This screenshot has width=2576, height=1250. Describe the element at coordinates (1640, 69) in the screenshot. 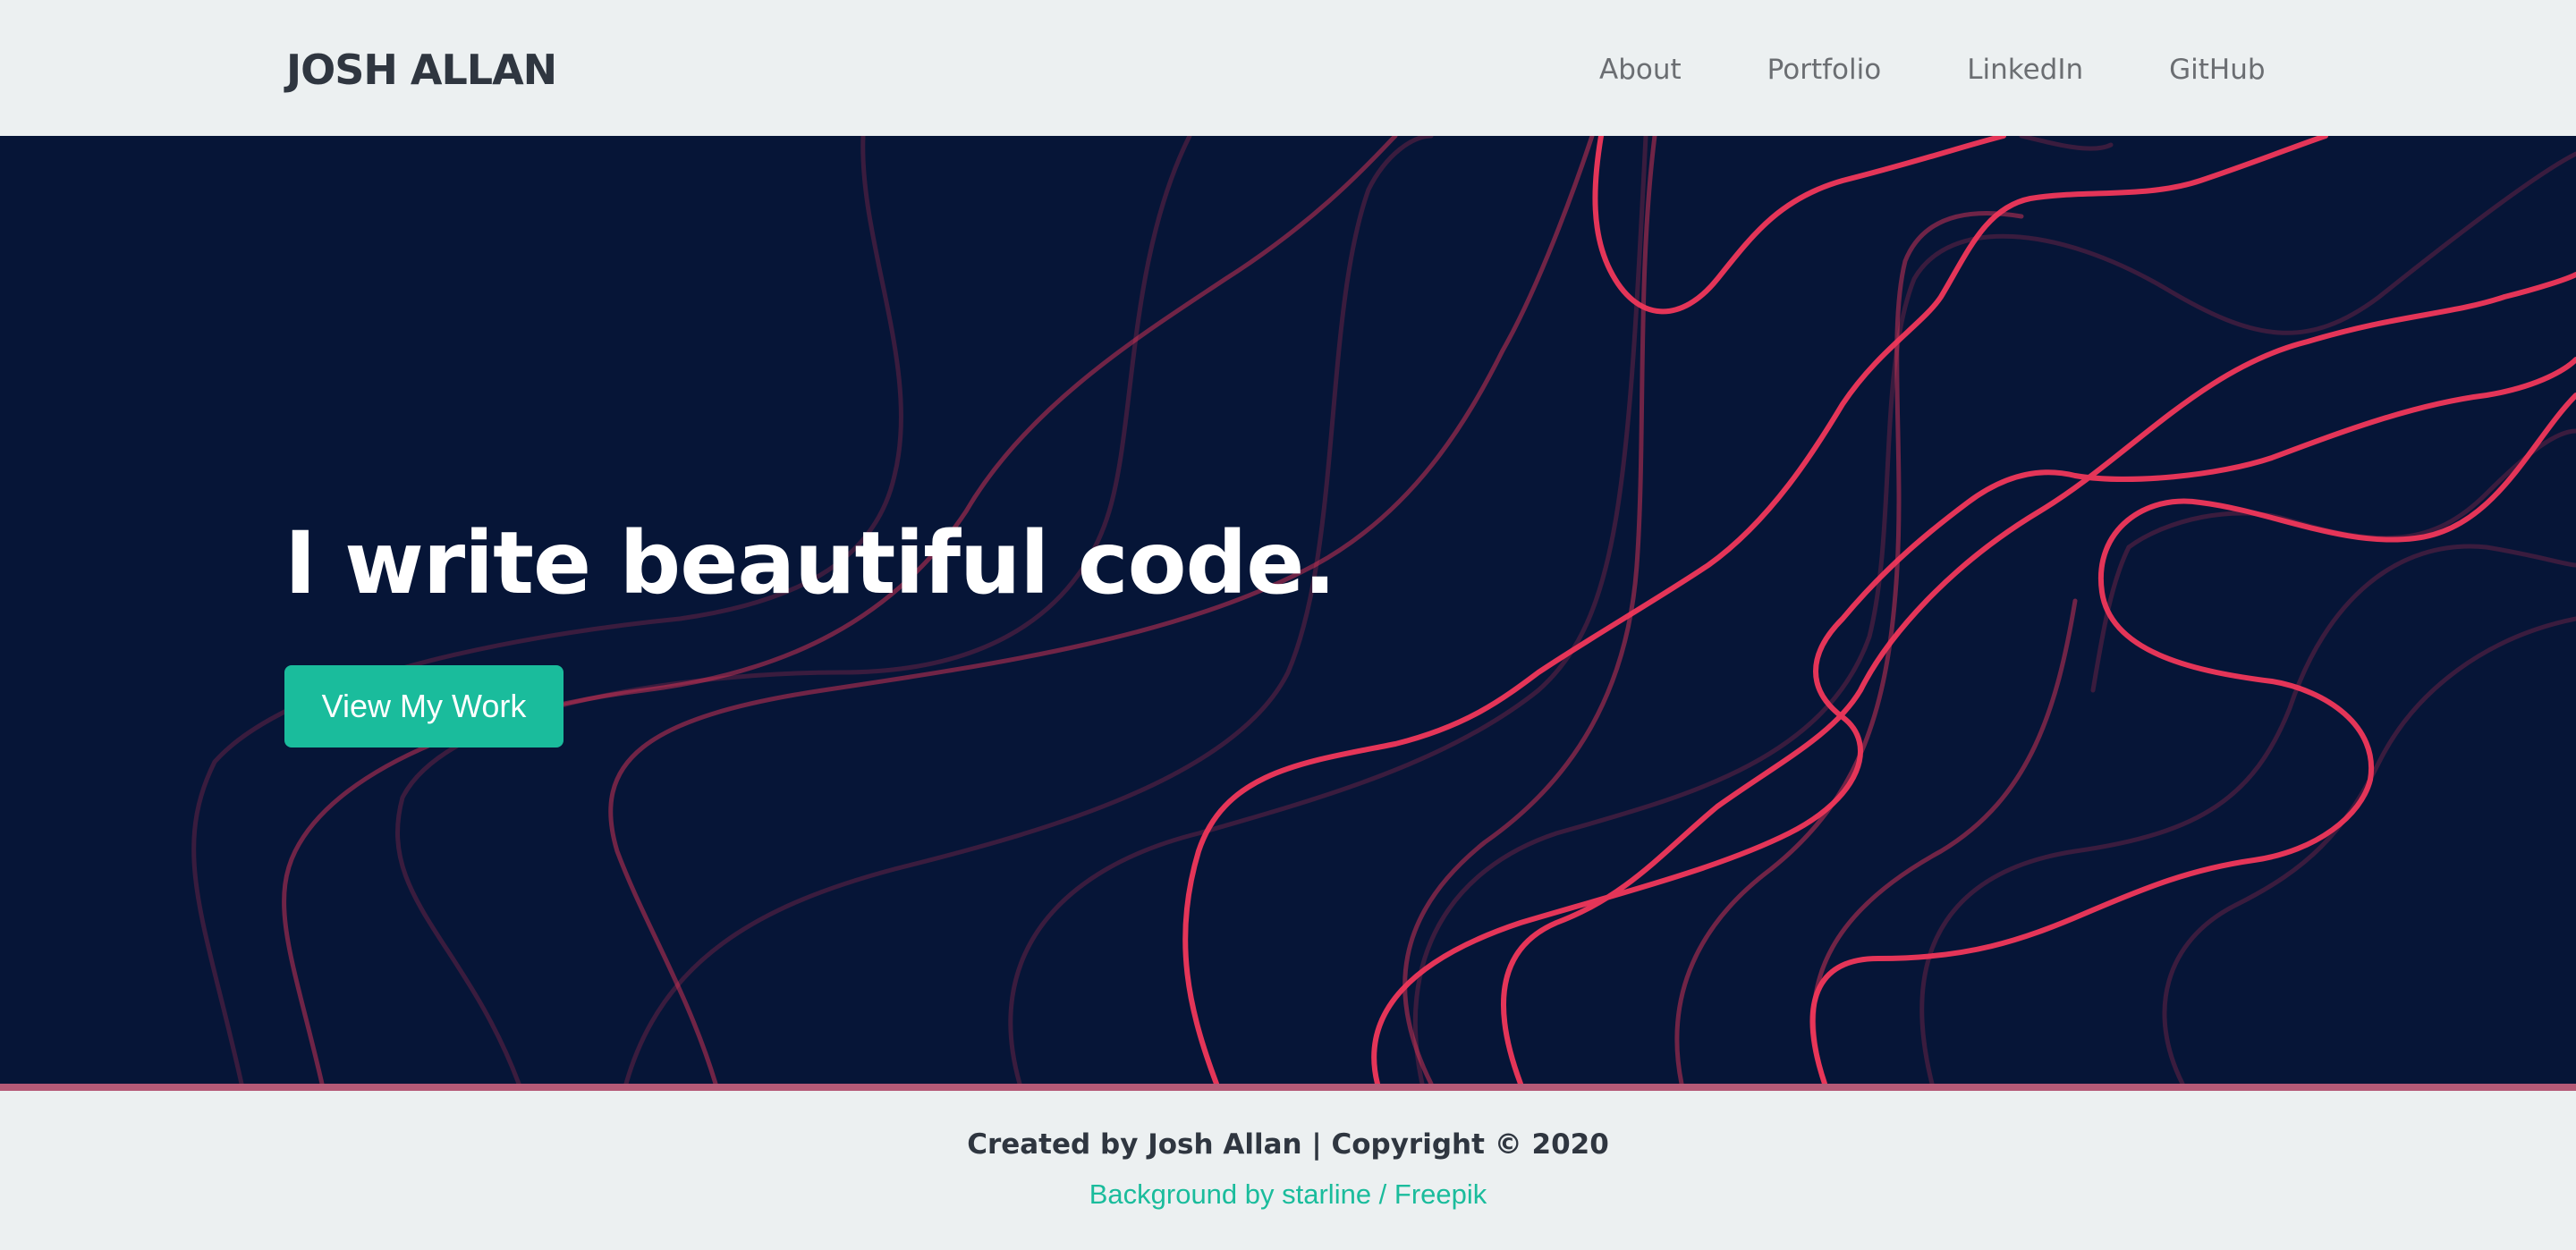

I see `nav-link-about: About` at that location.